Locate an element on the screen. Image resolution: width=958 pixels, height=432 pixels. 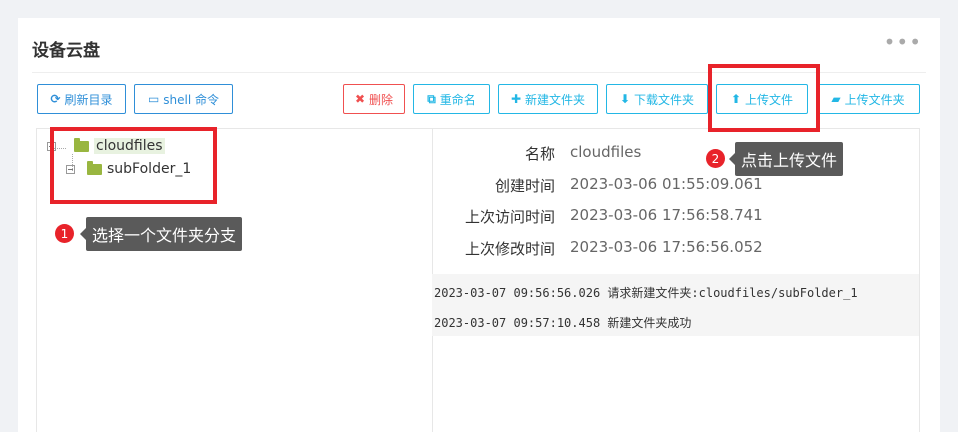
copy-icon: ⧉ is located at coordinates (431, 99).